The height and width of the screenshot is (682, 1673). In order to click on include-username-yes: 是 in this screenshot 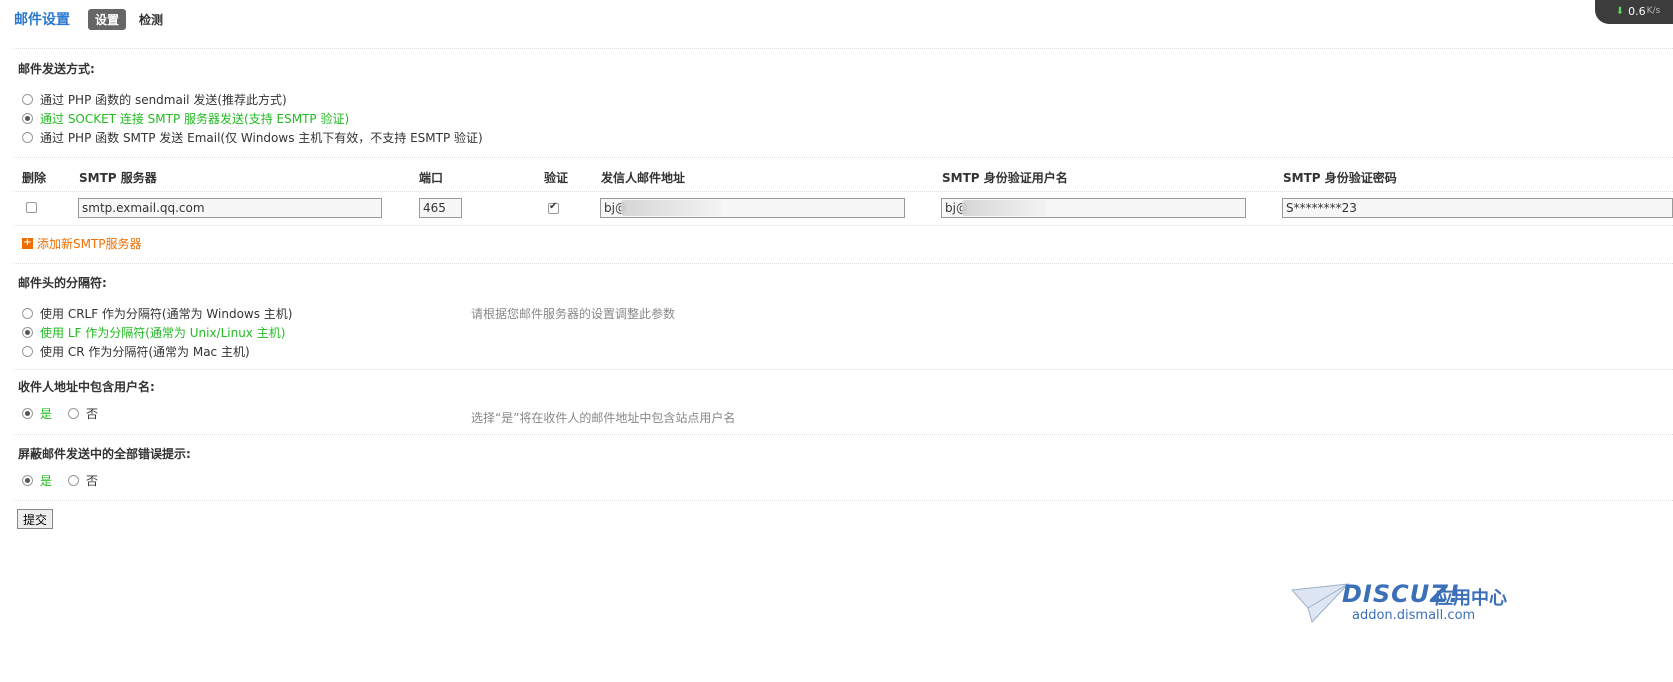, I will do `click(37, 413)`.